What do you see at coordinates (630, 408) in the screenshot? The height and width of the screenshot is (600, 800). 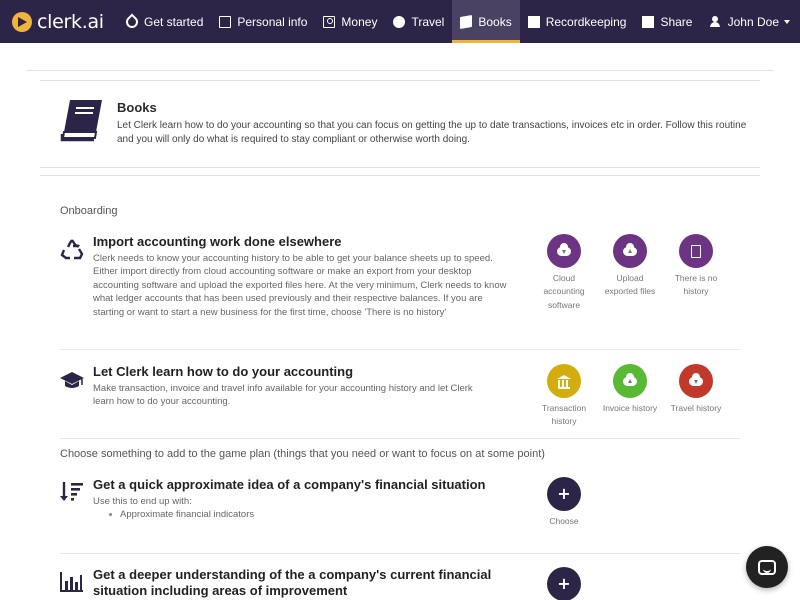 I see `action-label: Invoice history` at bounding box center [630, 408].